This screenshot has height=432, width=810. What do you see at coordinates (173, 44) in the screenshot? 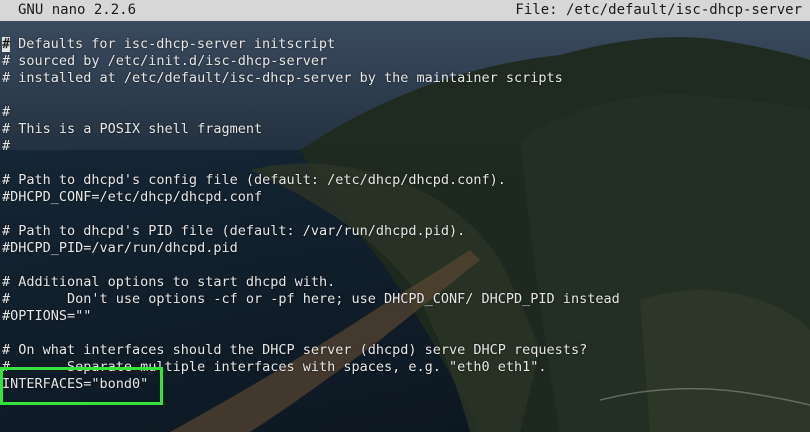
I see `editor-line-rest: Defaults for isc-dhcp-server initscript` at bounding box center [173, 44].